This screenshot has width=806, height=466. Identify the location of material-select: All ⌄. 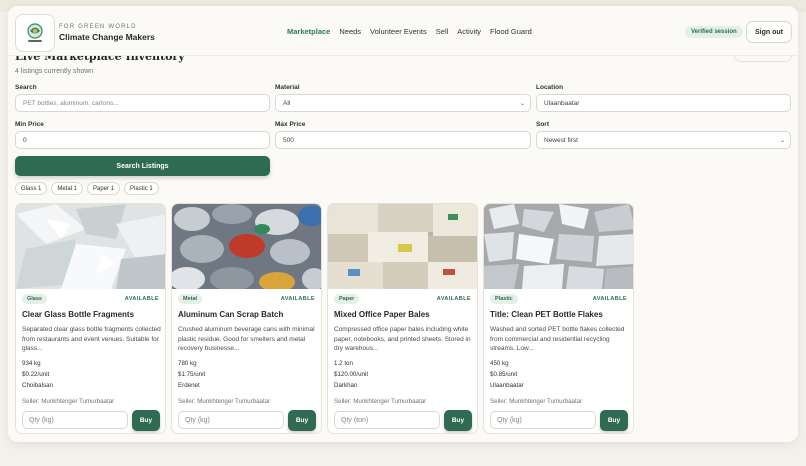
(403, 103).